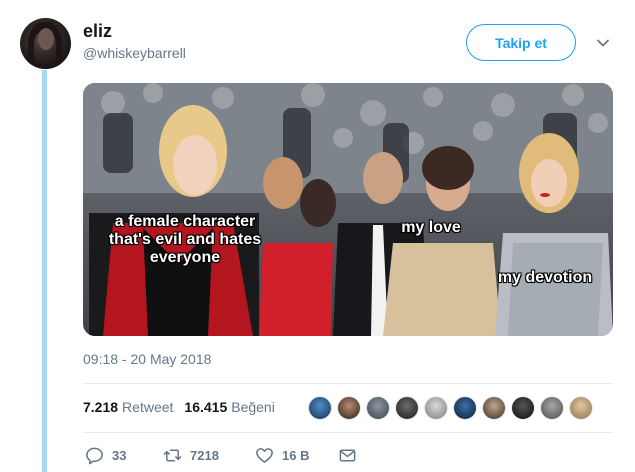 The height and width of the screenshot is (472, 635). What do you see at coordinates (119, 455) in the screenshot?
I see `reply-count: 33` at bounding box center [119, 455].